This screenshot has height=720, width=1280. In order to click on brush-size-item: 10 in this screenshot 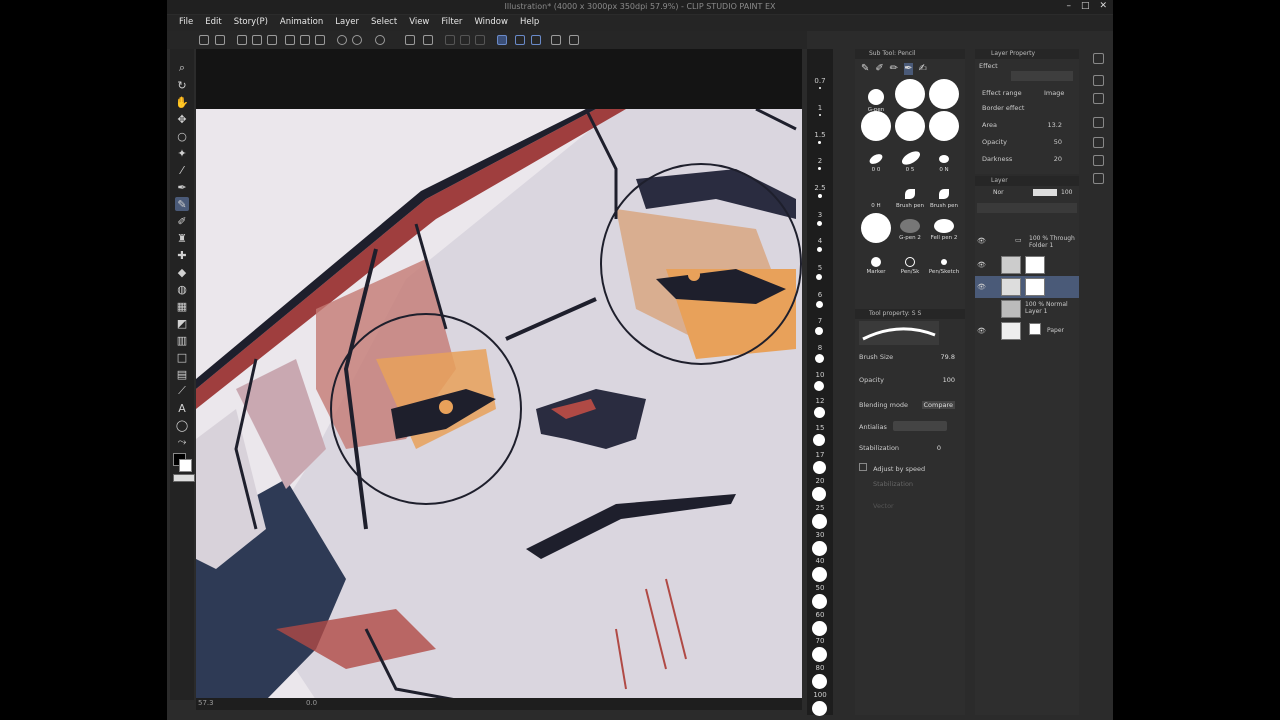, I will do `click(820, 375)`.